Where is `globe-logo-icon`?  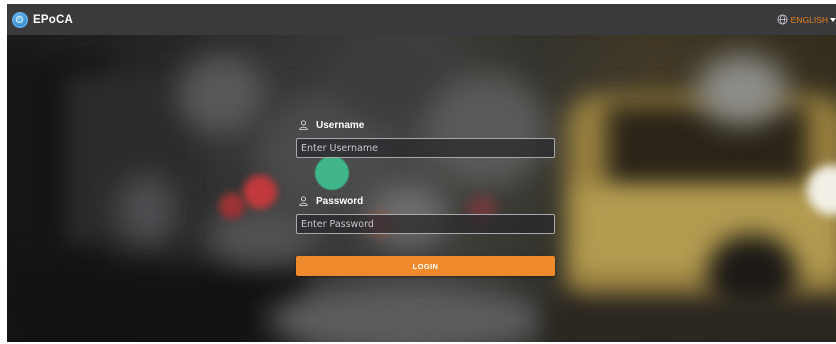 globe-logo-icon is located at coordinates (20, 19).